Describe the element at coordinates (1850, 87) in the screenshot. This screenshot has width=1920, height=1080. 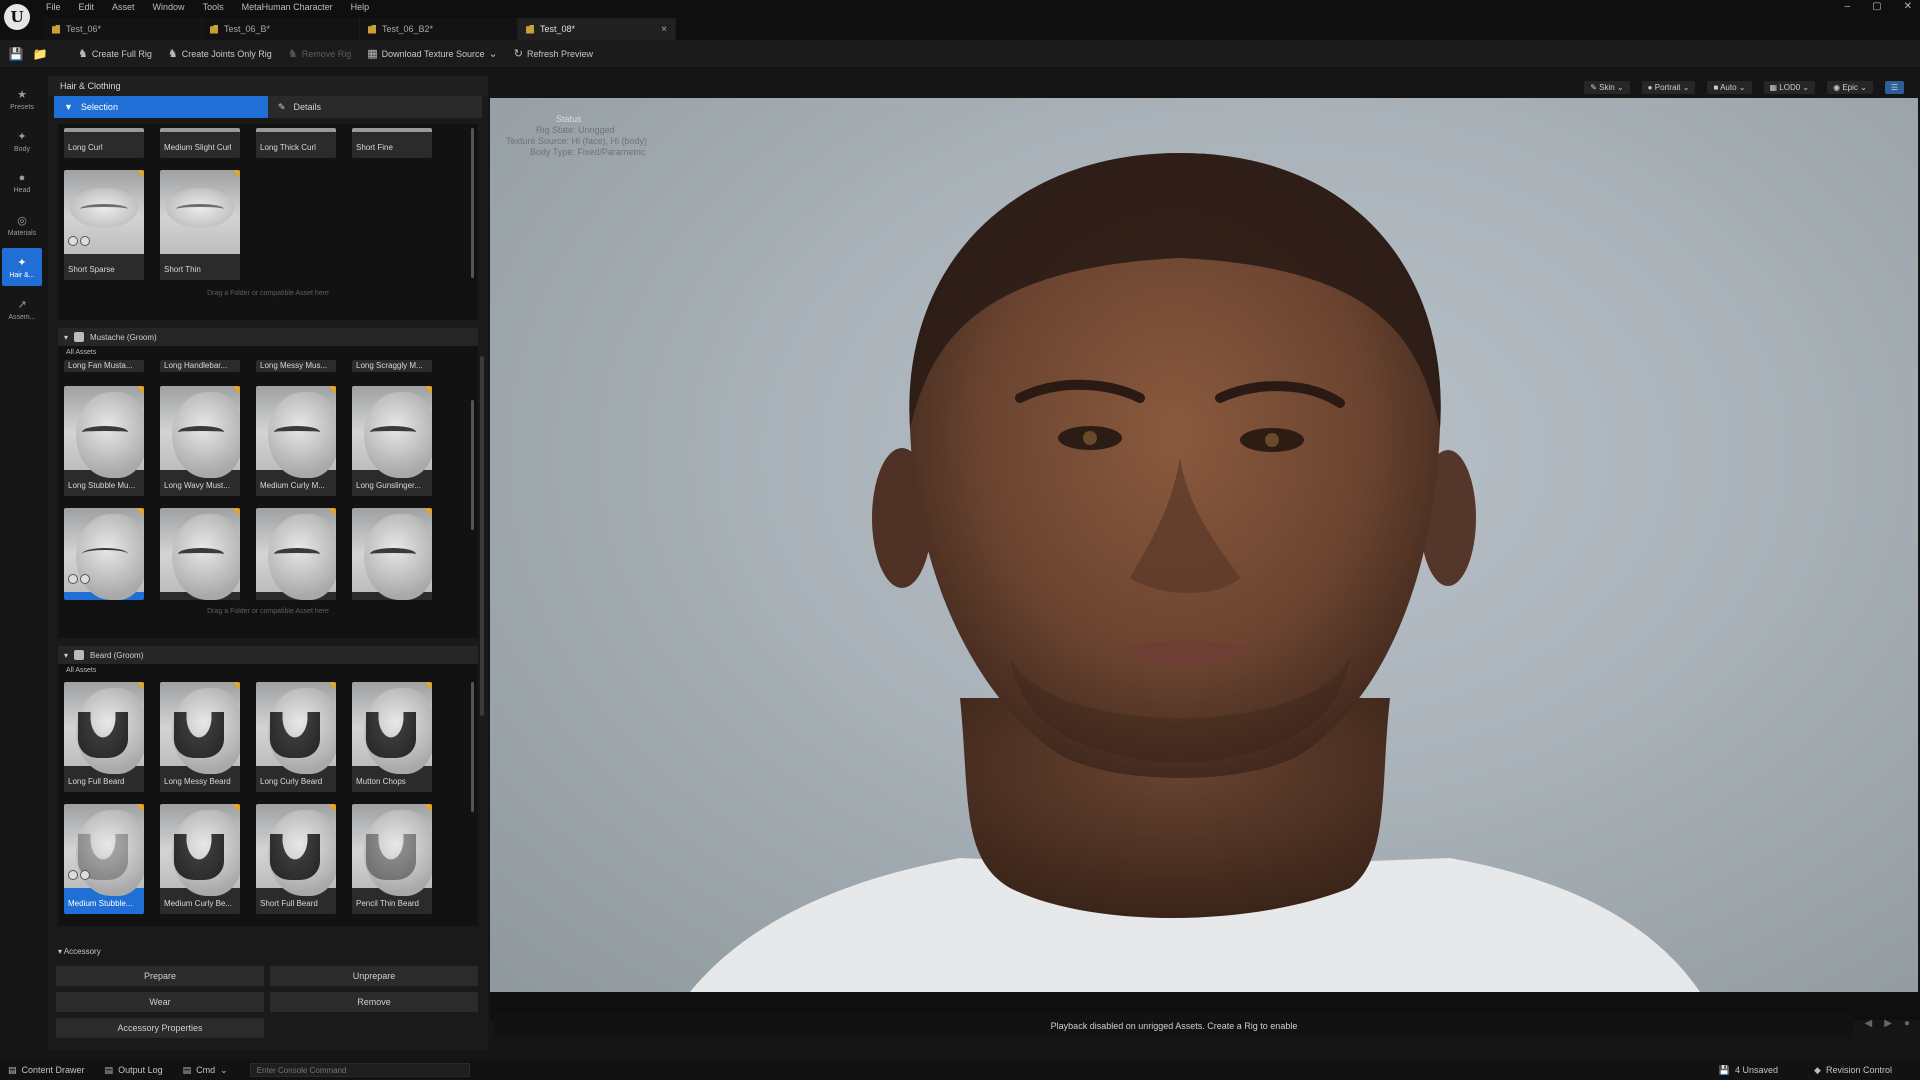
I see `quality-dropdown: ◉ Epic ⌄` at that location.